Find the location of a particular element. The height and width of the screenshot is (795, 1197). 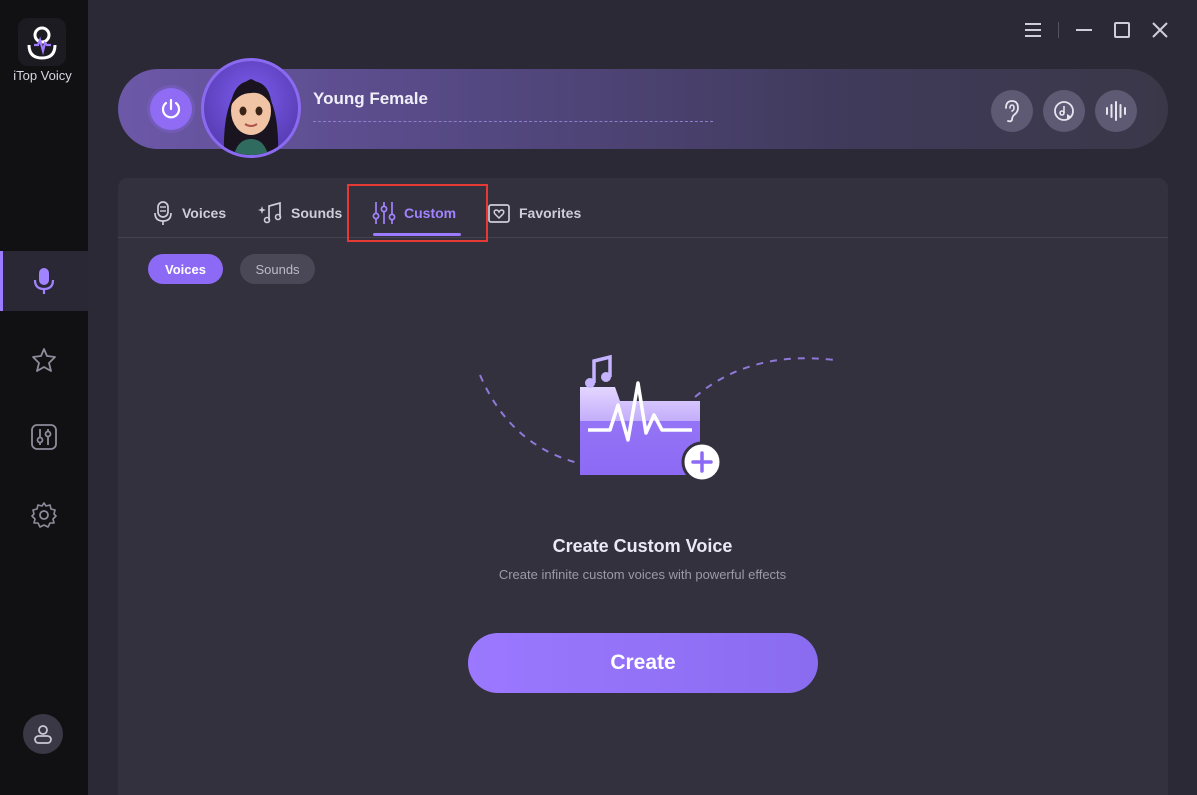

current-voice-name: Young Female is located at coordinates (370, 98).